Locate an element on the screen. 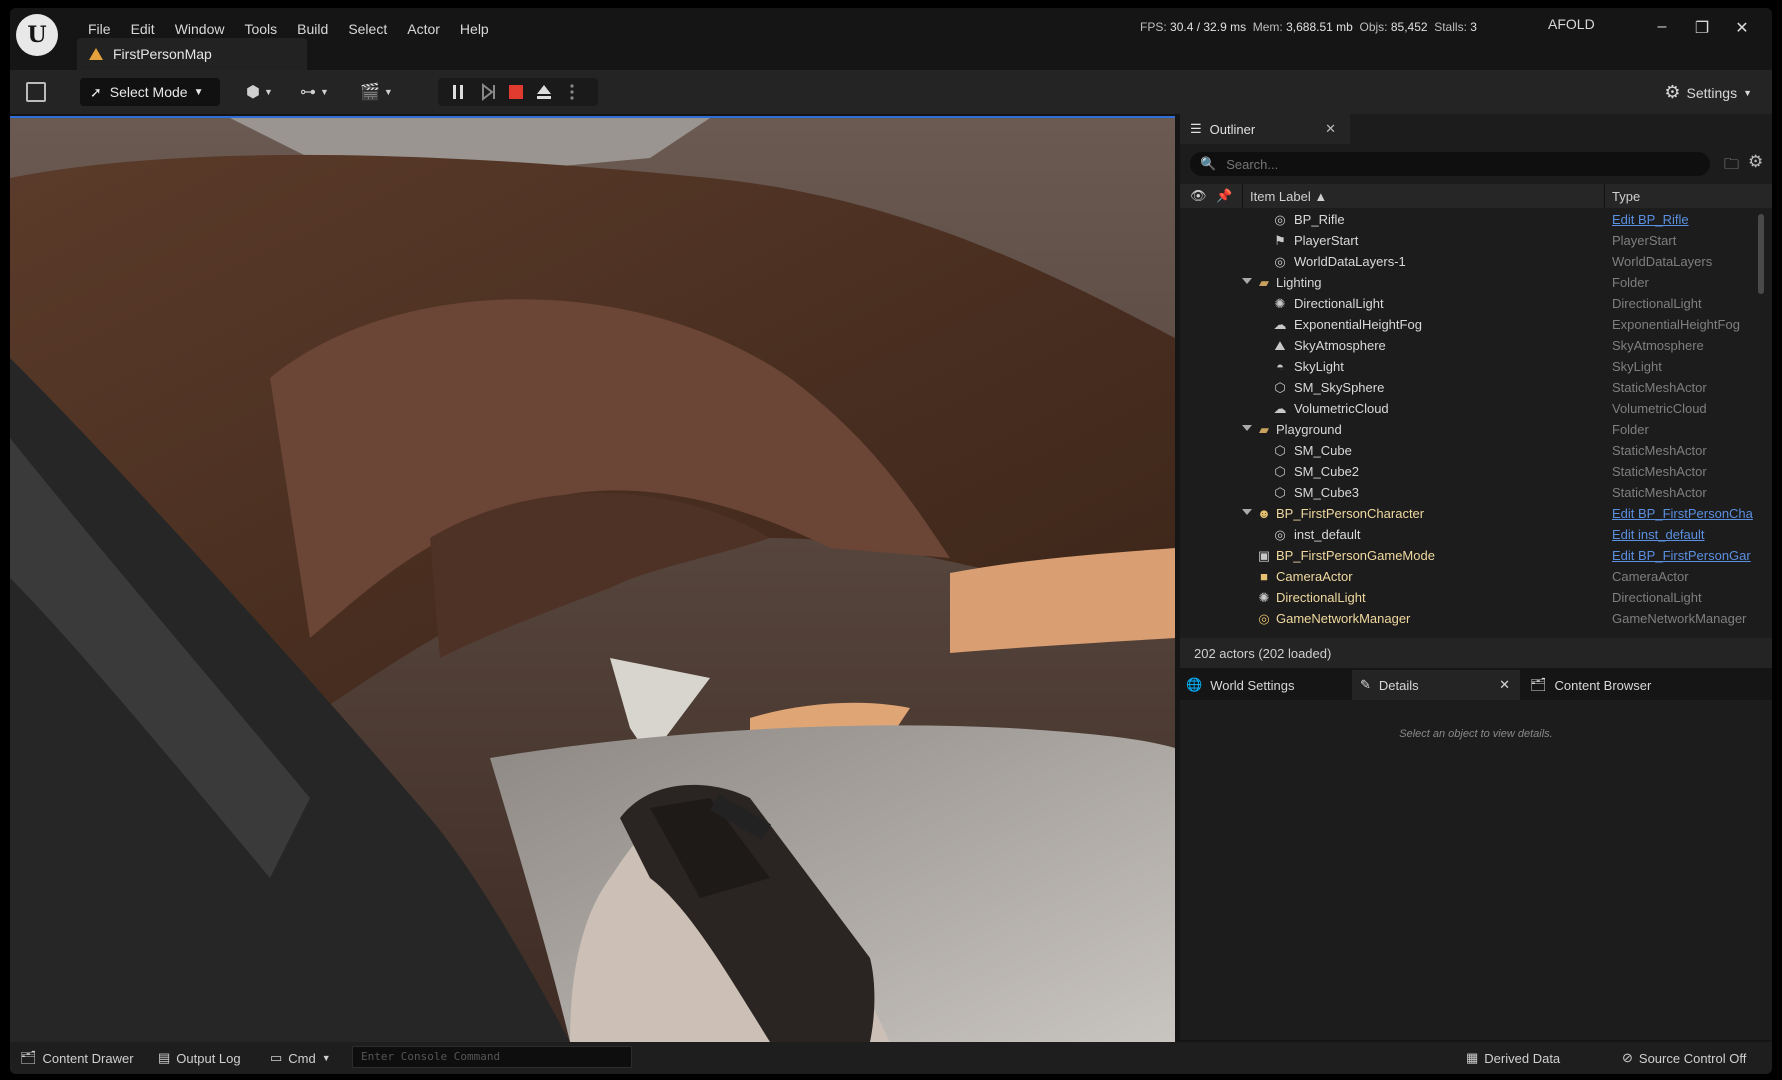 The width and height of the screenshot is (1782, 1080). outliner-search: 🔍 is located at coordinates (1450, 164).